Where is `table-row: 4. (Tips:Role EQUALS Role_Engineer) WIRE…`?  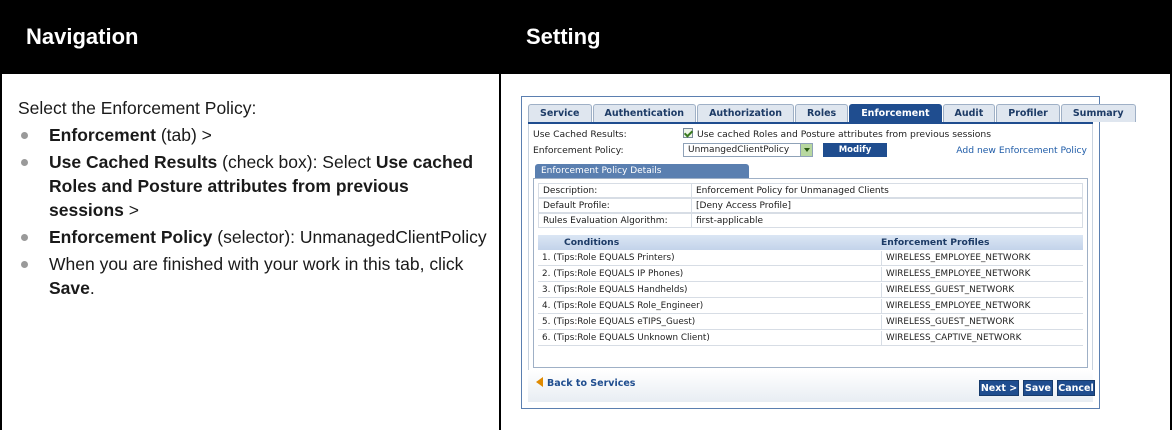
table-row: 4. (Tips:Role EQUALS Role_Engineer) WIRE… is located at coordinates (810, 306).